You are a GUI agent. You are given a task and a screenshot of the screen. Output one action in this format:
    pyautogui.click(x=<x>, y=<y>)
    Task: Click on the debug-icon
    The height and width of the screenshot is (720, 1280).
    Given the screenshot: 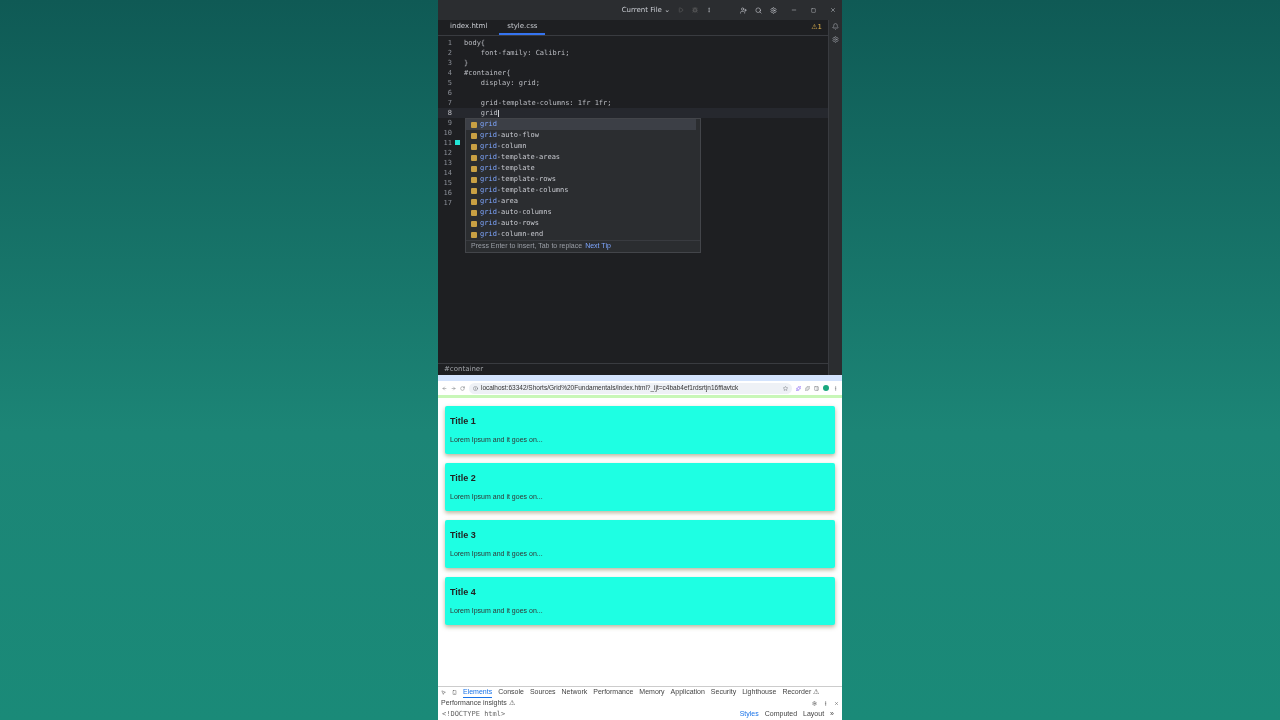 What is the action you would take?
    pyautogui.click(x=695, y=10)
    